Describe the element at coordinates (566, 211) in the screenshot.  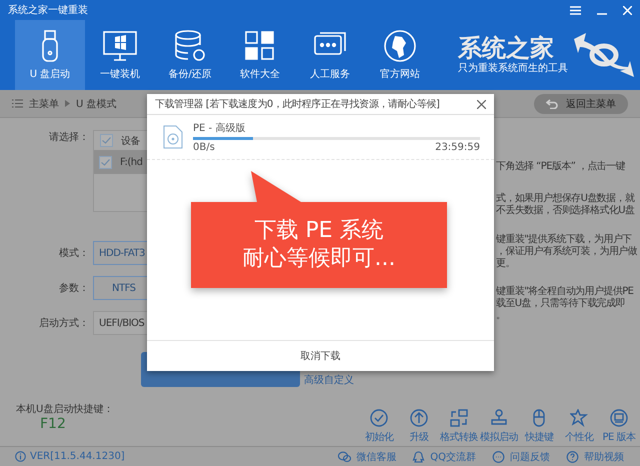
I see `info-text: 不丢失数据，否则选择格式化U盘` at that location.